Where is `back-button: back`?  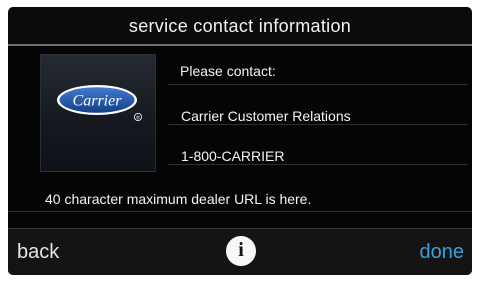 back-button: back is located at coordinates (38, 252).